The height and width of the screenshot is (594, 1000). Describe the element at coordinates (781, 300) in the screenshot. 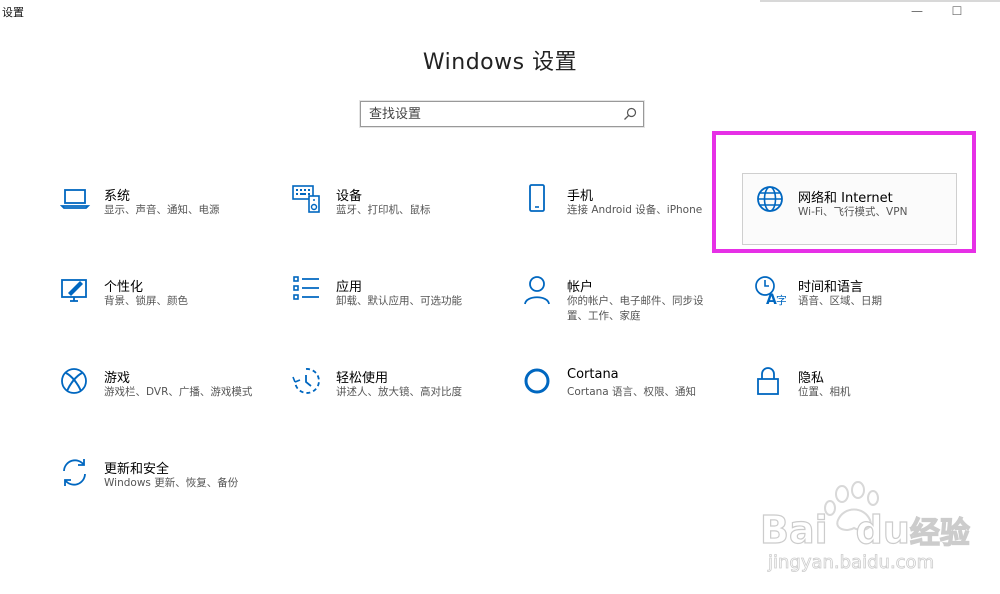

I see `svg-text: 字` at that location.